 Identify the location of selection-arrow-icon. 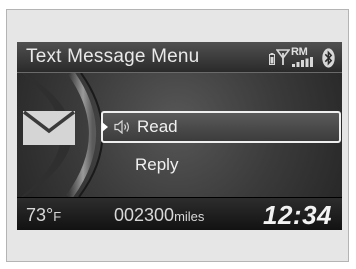
(105, 127).